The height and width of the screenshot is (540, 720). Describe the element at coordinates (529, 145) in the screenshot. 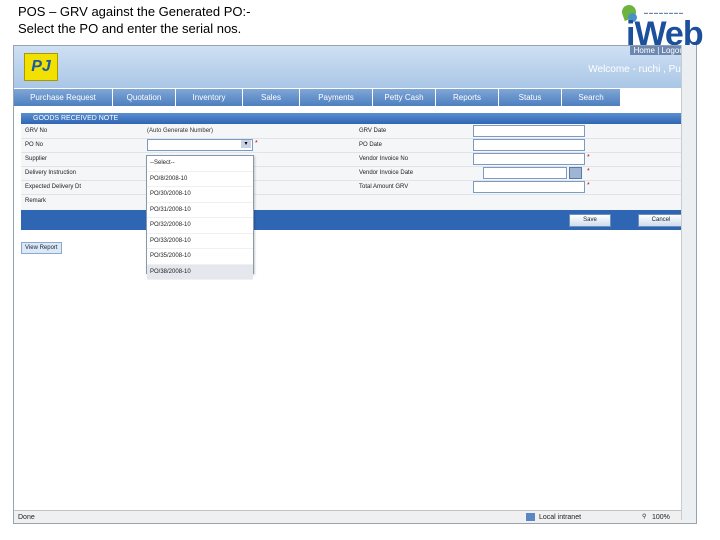

I see `po-date-input` at that location.